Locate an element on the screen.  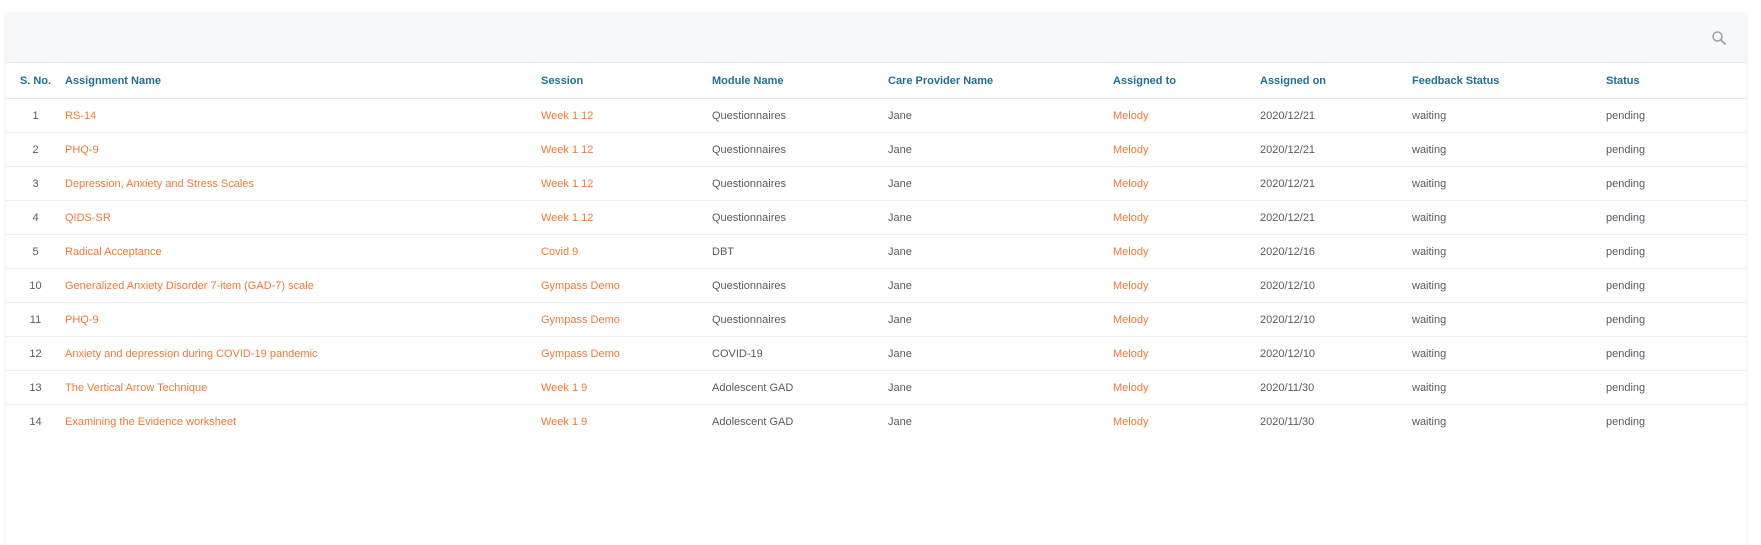
header-care-provider-name: Care Provider Name is located at coordinates (1000, 81).